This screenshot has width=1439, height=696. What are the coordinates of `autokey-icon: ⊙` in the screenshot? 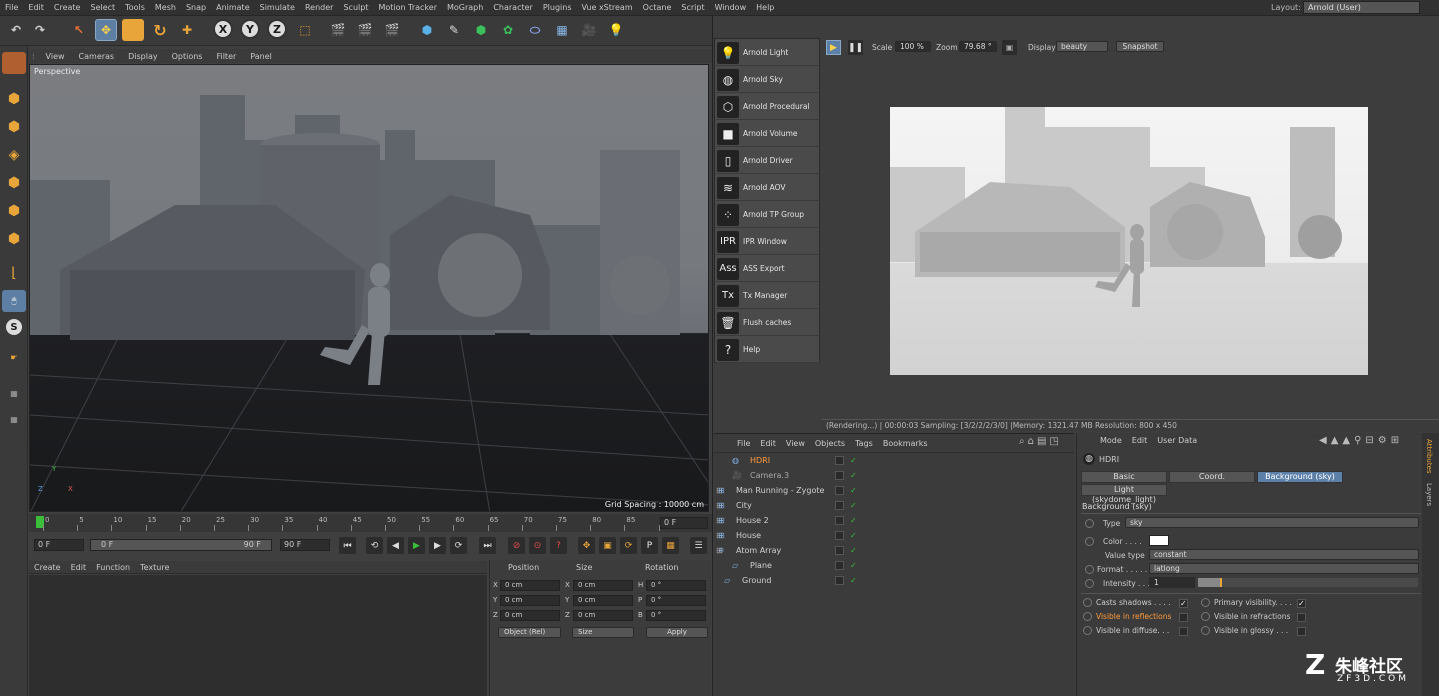 It's located at (537, 545).